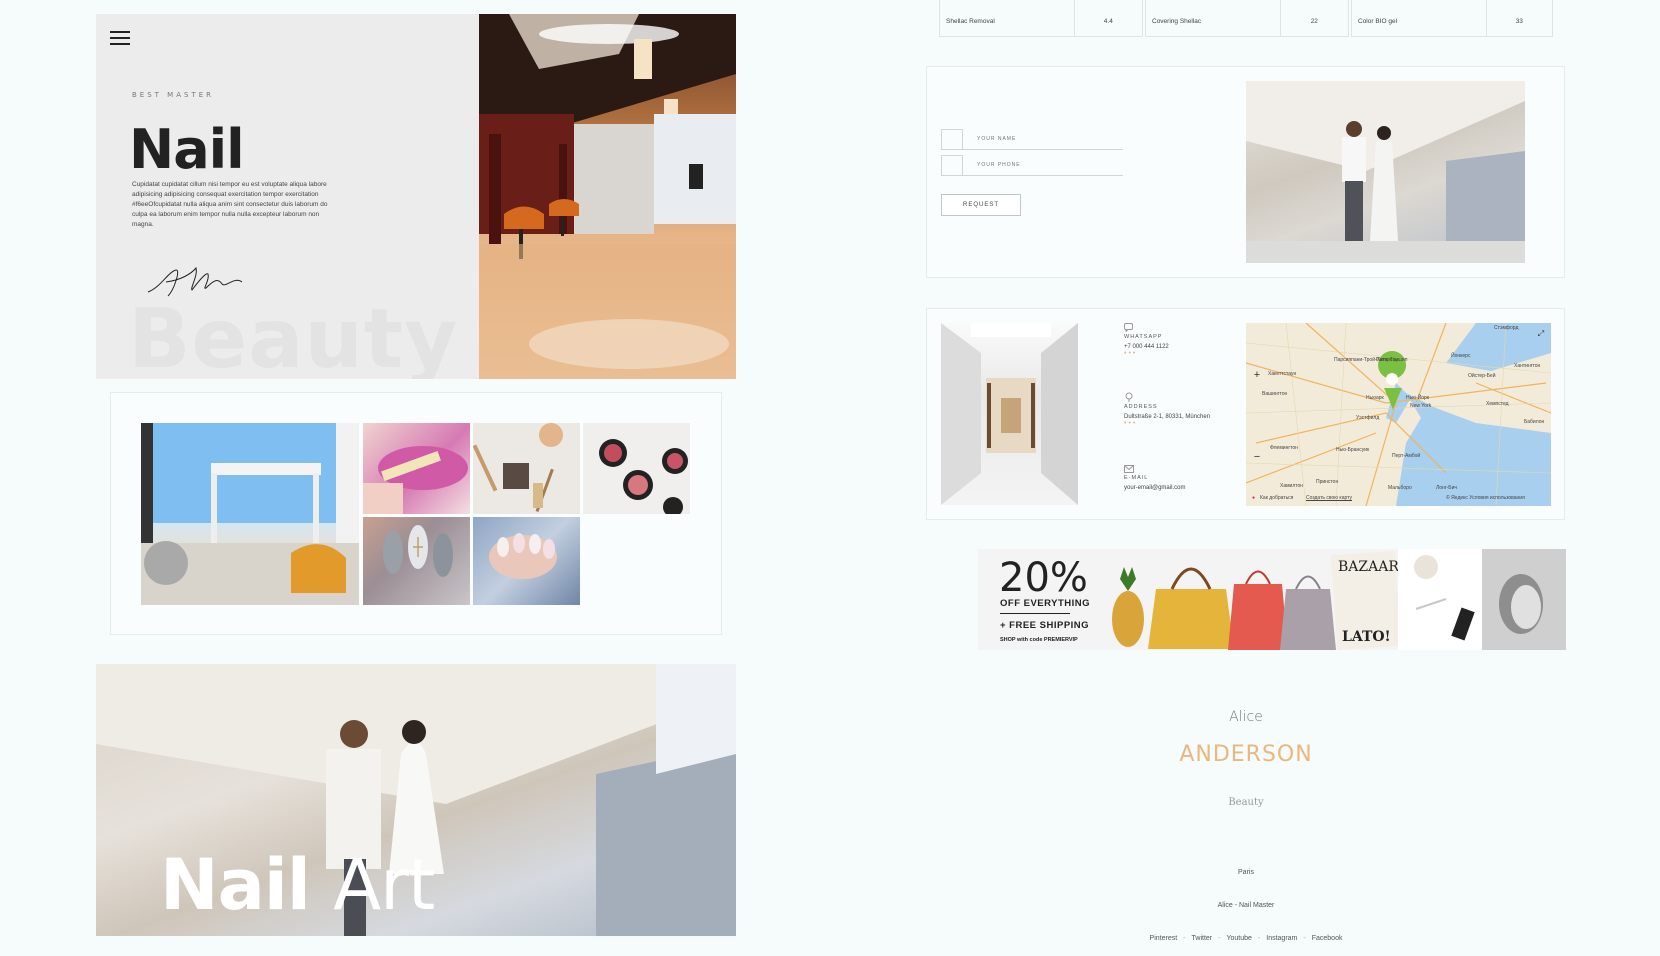  I want to click on map-label: Мальборо, so click(1400, 488).